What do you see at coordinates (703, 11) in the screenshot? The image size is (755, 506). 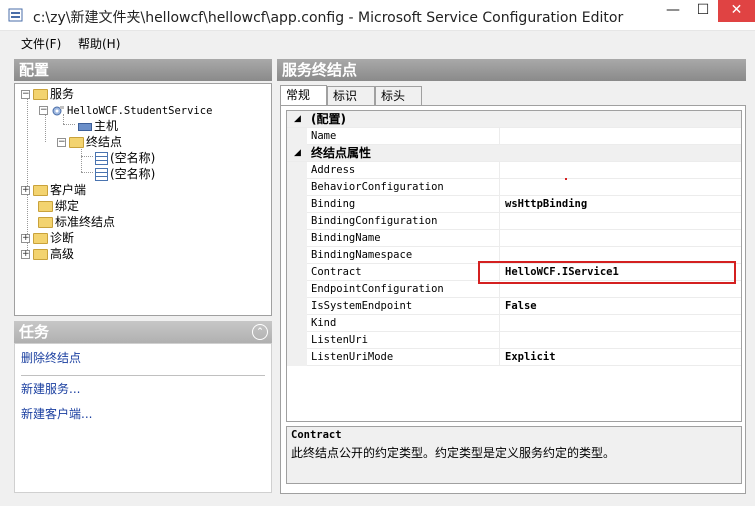 I see `maximize-button: ☐` at bounding box center [703, 11].